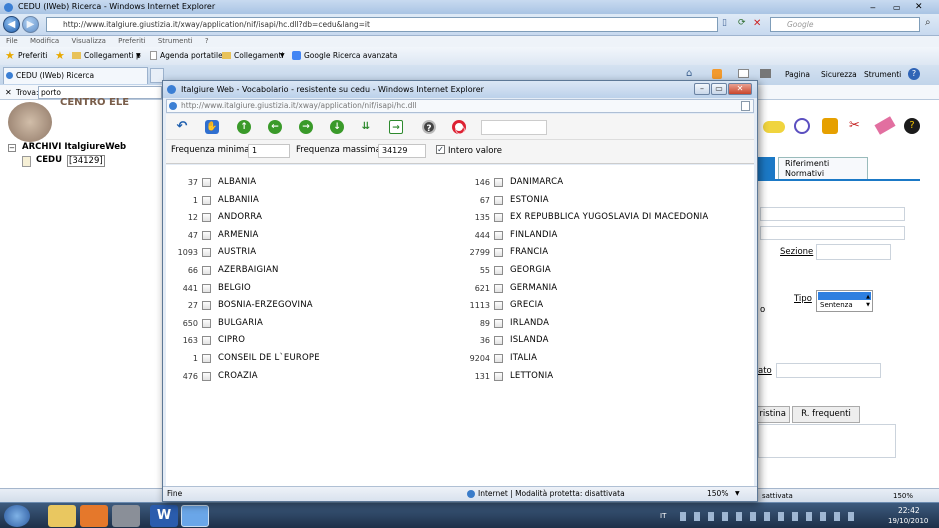 The height and width of the screenshot is (528, 939). What do you see at coordinates (131, 41) in the screenshot?
I see `menu-preferiti: Preferiti` at bounding box center [131, 41].